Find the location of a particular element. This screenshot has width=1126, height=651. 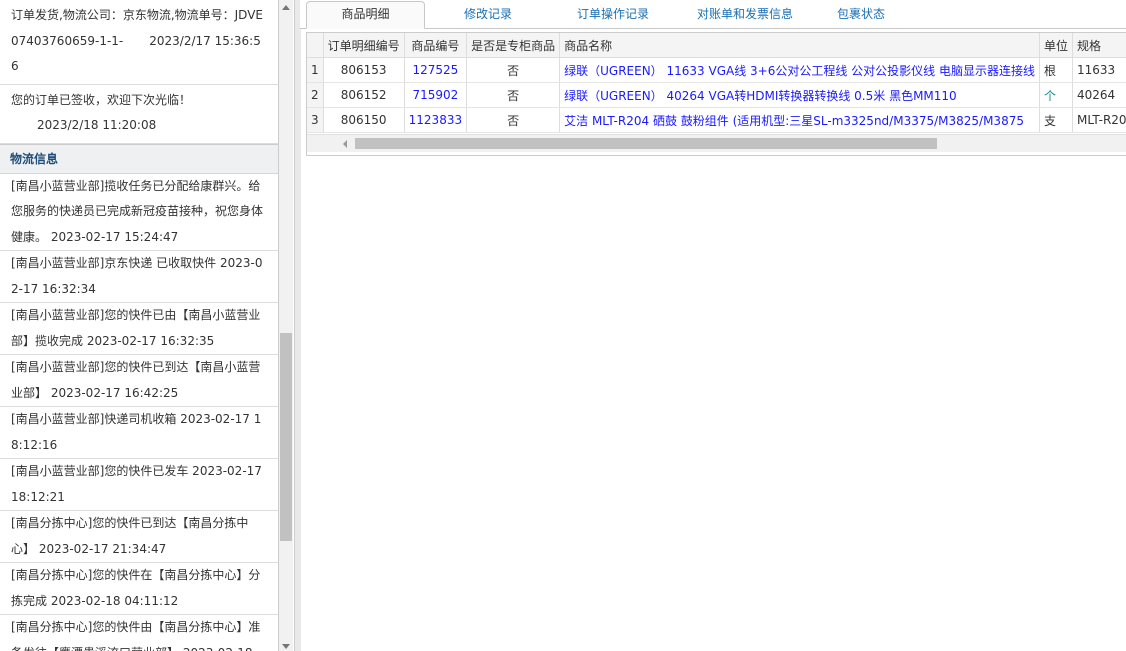

tracking-item: [南昌小蓝营业部]京东快递 已收取快件 2023-02-17 16:32:34 is located at coordinates (139, 277).